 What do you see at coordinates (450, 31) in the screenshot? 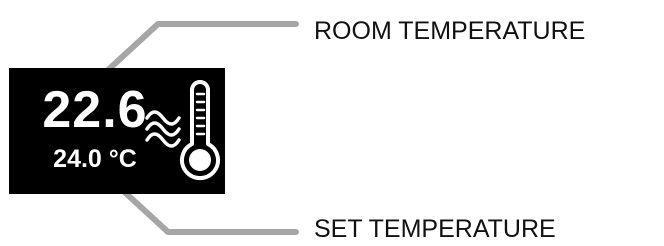
I see `room-temperature-label: ROOM TEMPERATURE` at bounding box center [450, 31].